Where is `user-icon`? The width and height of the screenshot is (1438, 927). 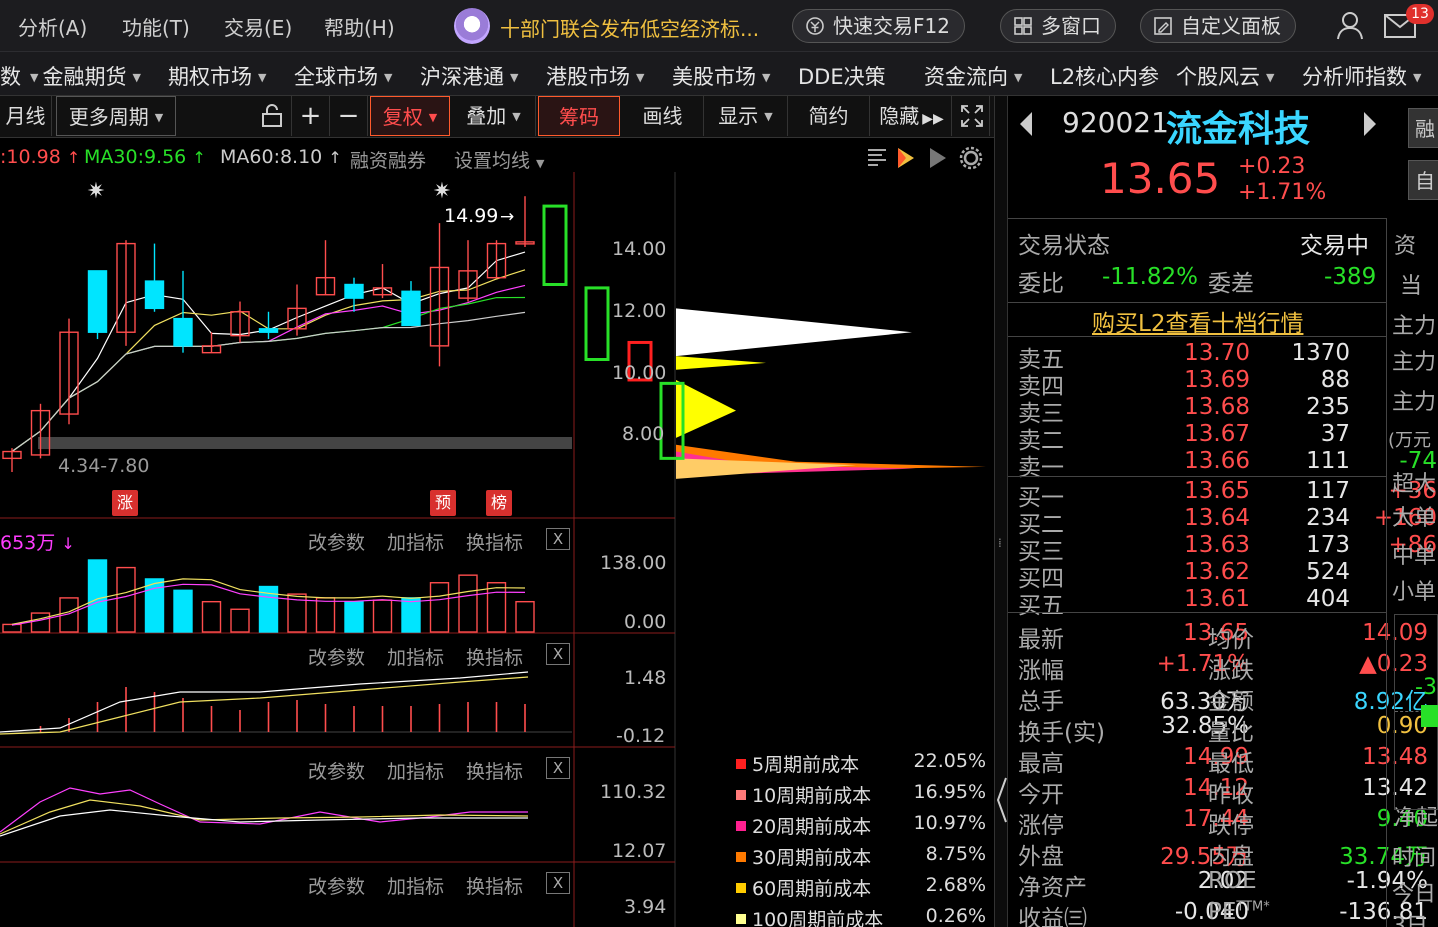 user-icon is located at coordinates (1350, 25).